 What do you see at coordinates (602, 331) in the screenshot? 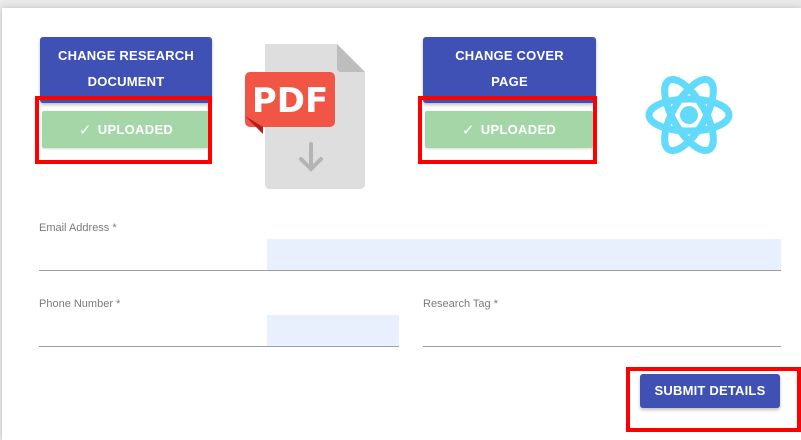
I see `research-tag-field` at bounding box center [602, 331].